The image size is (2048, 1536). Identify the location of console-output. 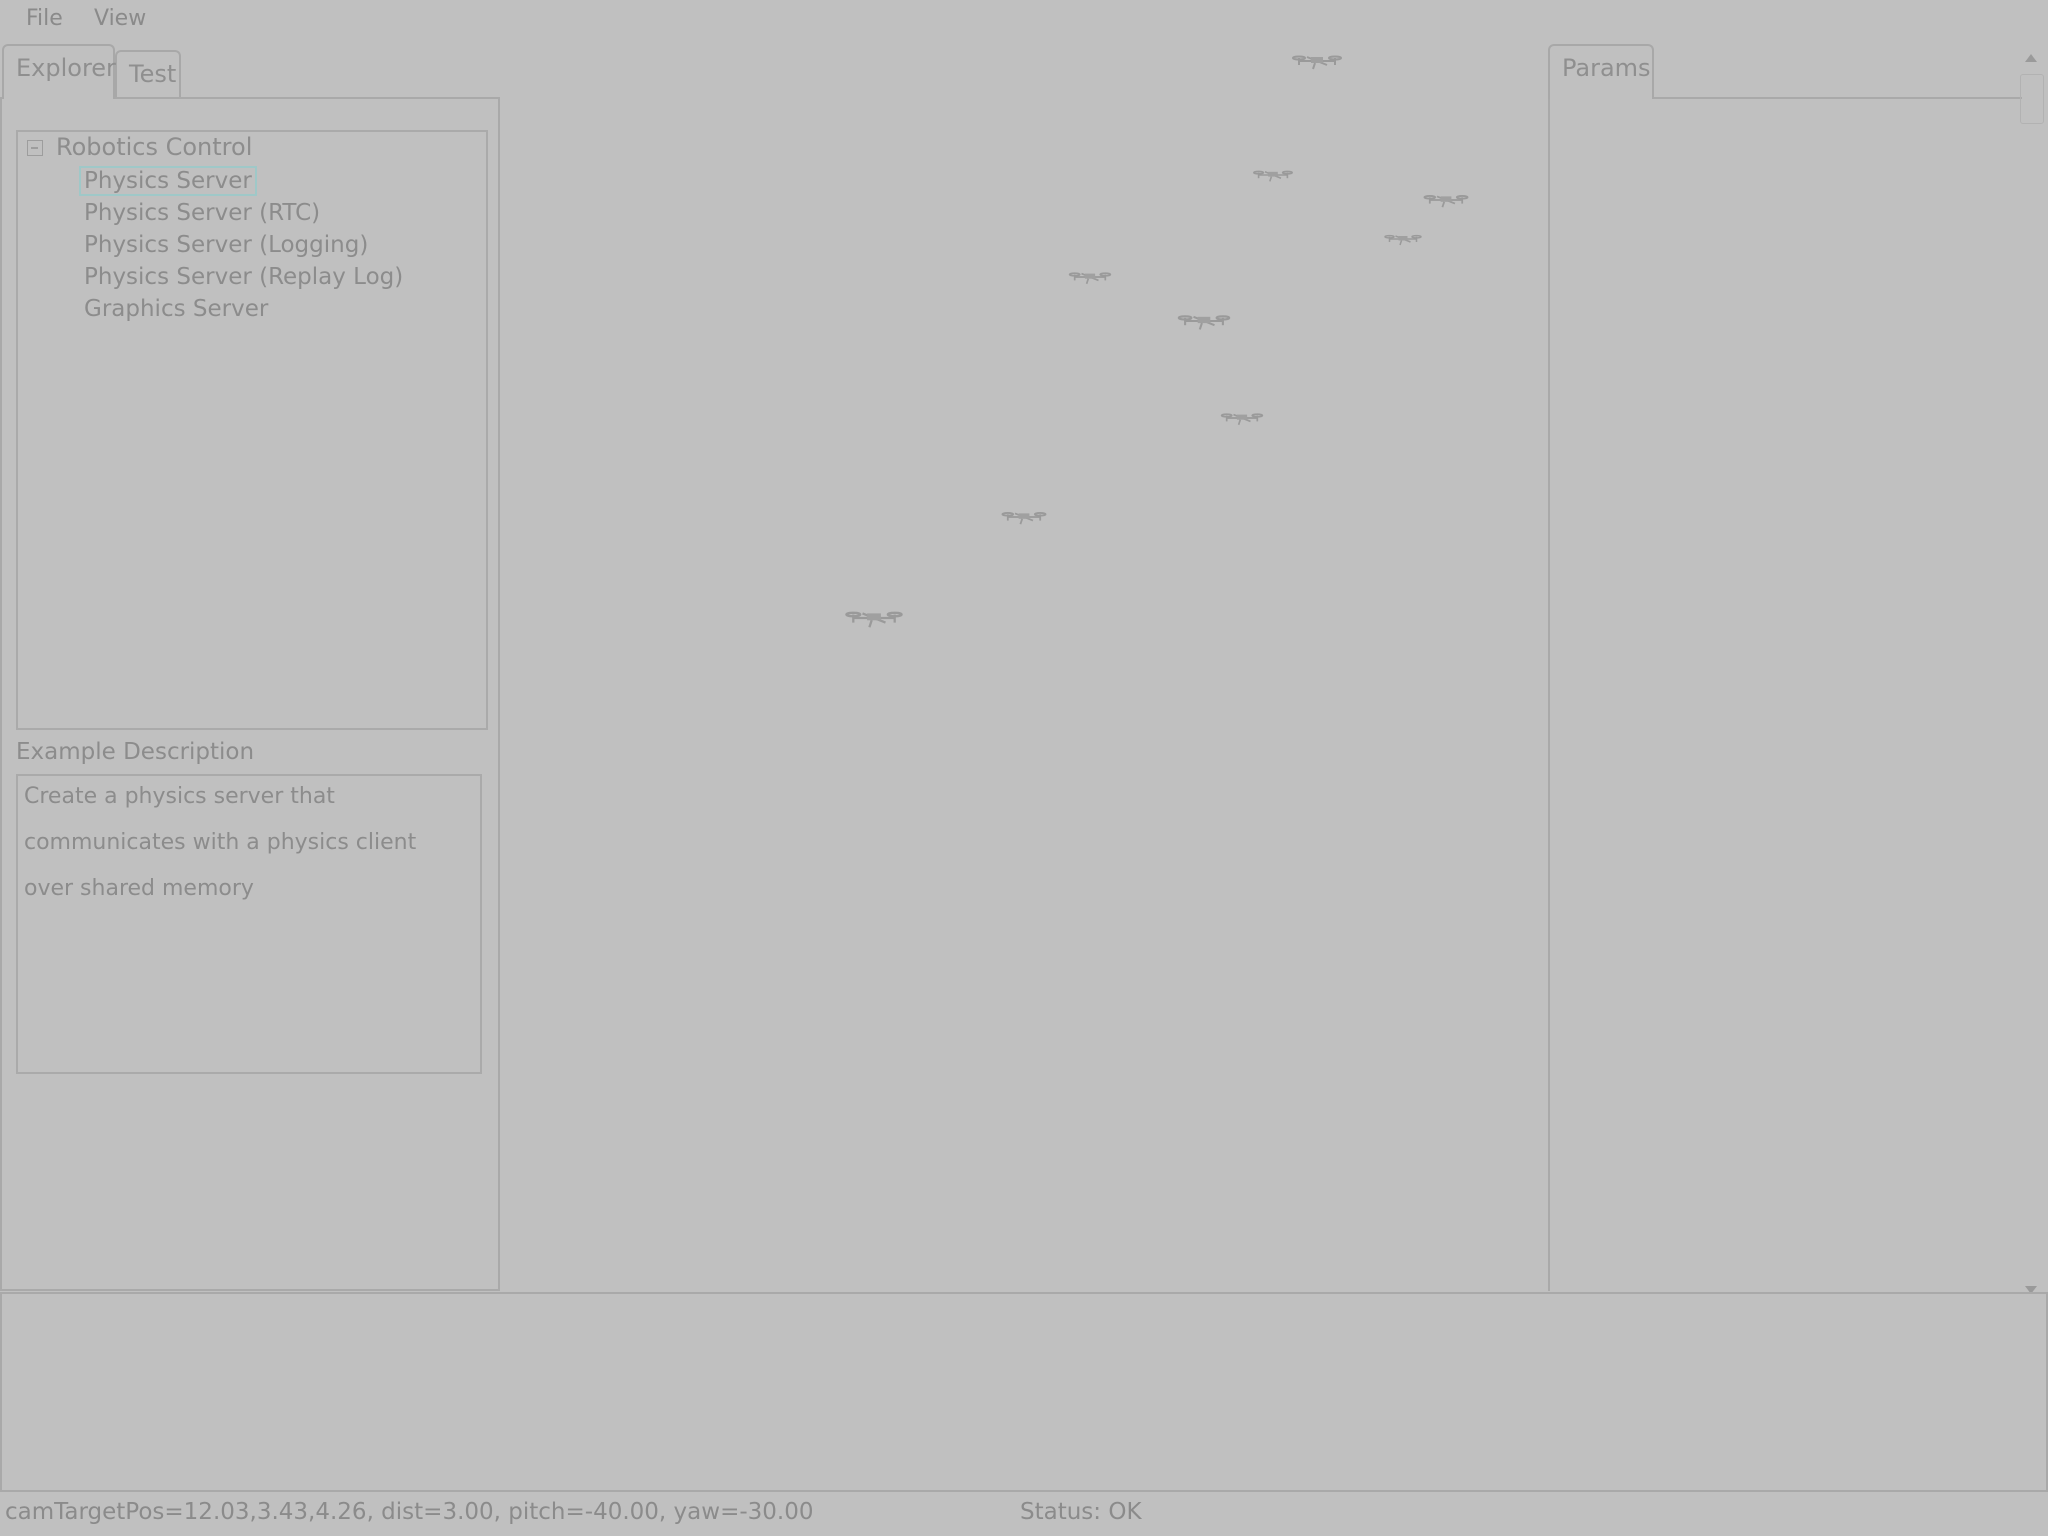
(1024, 1392).